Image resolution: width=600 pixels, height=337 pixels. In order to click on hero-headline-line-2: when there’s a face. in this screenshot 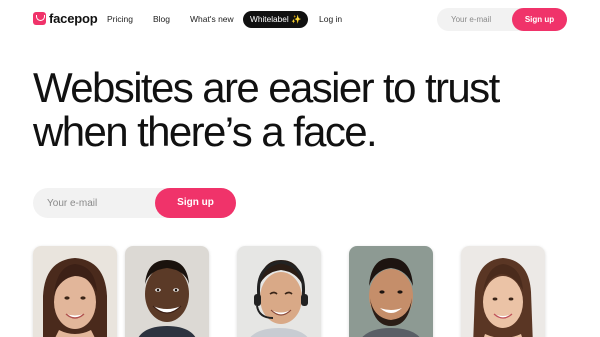, I will do `click(205, 131)`.